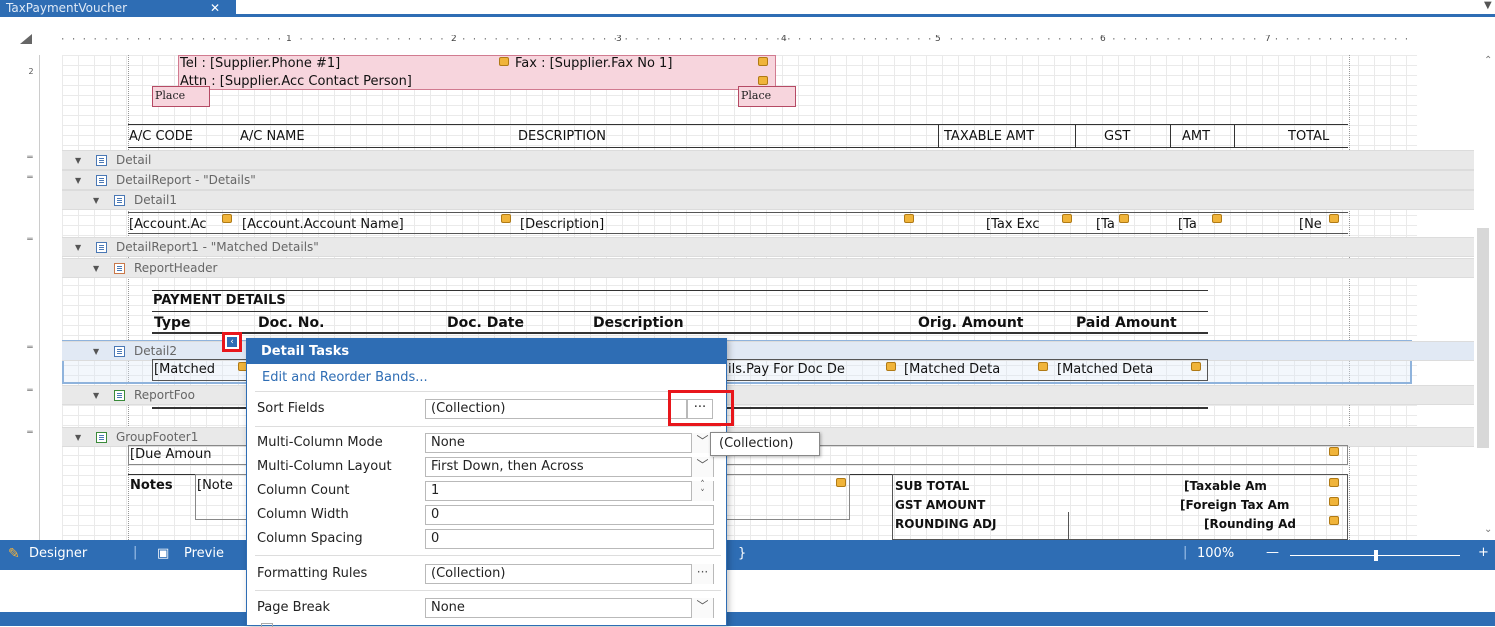 The width and height of the screenshot is (1495, 627). I want to click on payment-col-doc-no: Doc. No., so click(291, 323).